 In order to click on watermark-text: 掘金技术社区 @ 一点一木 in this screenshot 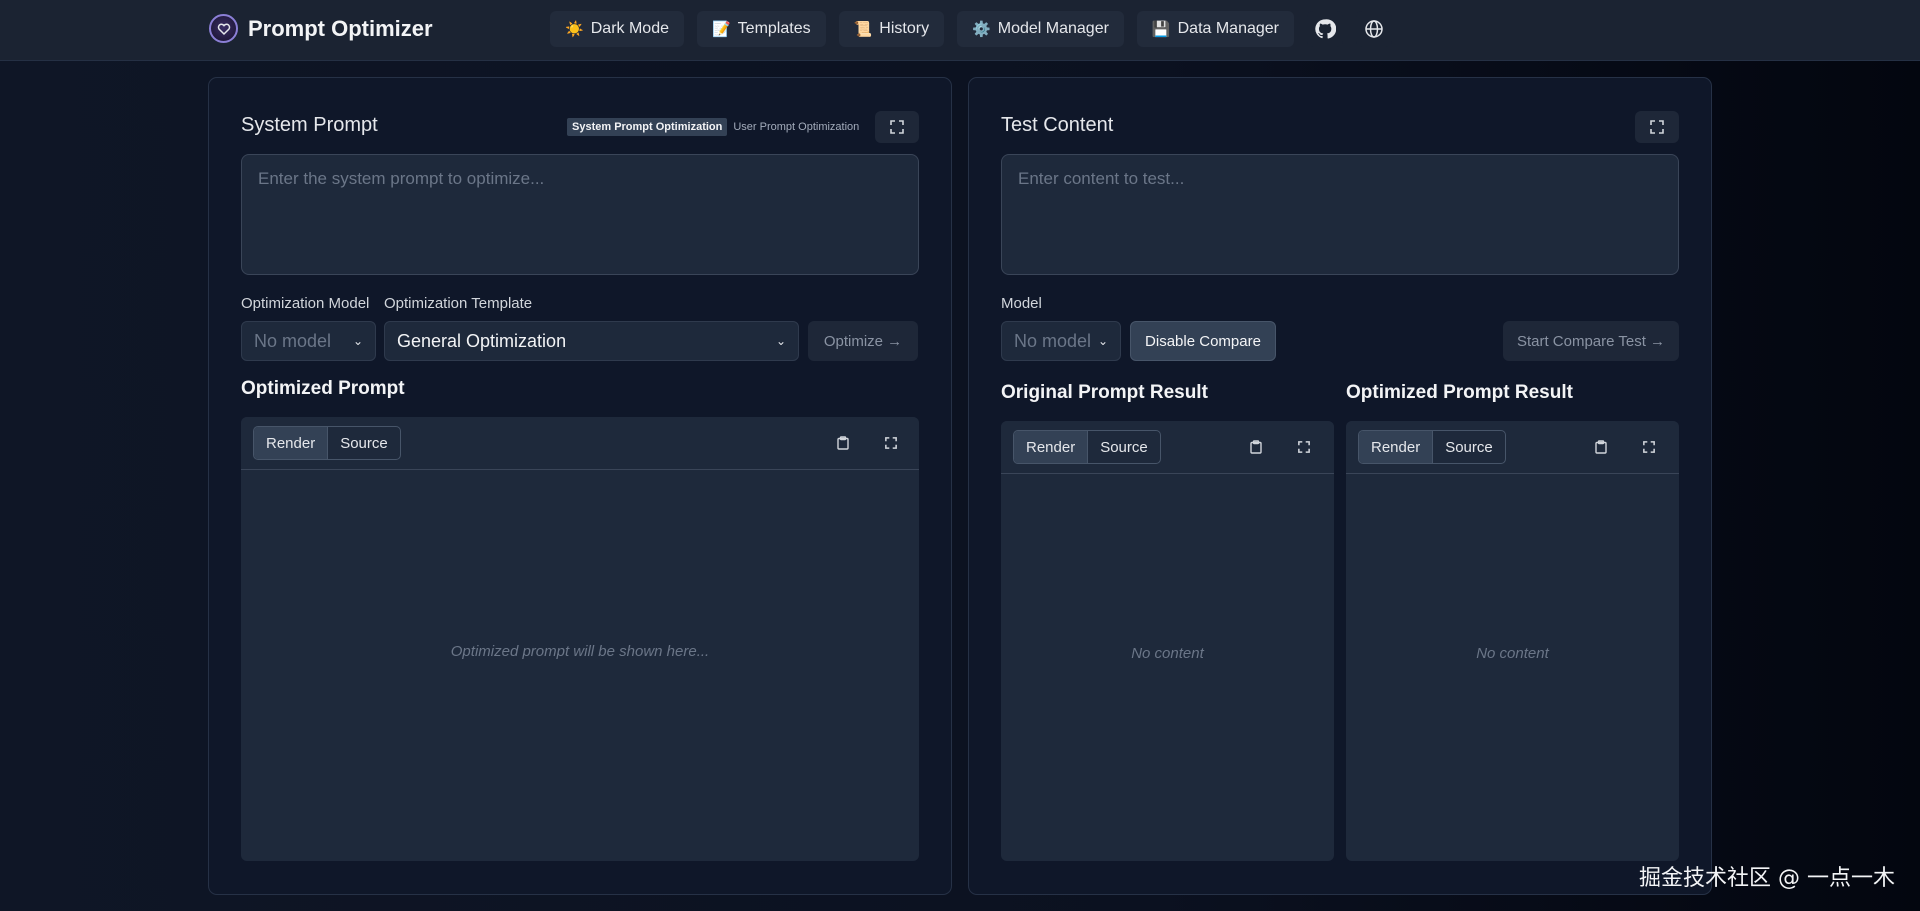, I will do `click(1767, 878)`.